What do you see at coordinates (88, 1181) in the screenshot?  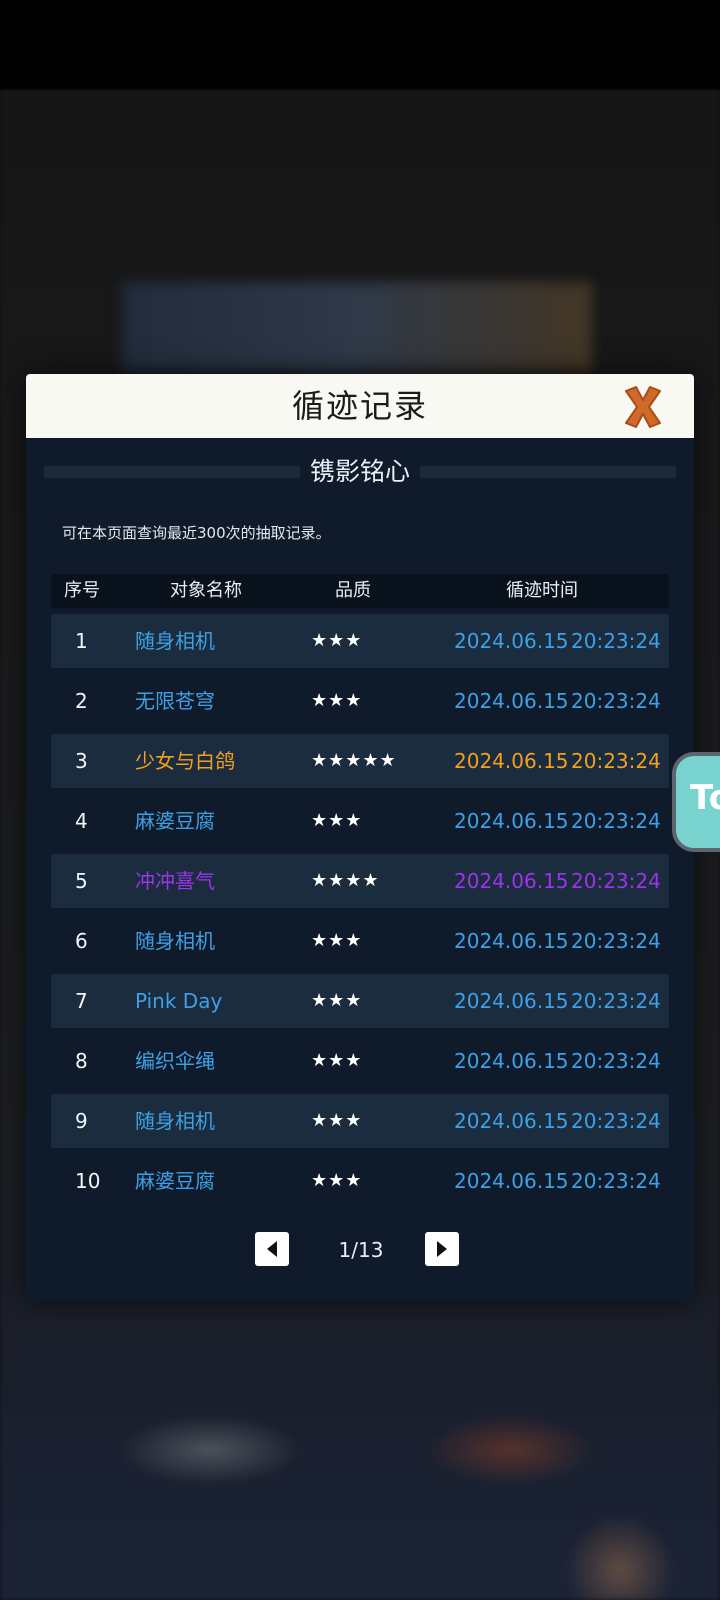 I see `row-index: 10` at bounding box center [88, 1181].